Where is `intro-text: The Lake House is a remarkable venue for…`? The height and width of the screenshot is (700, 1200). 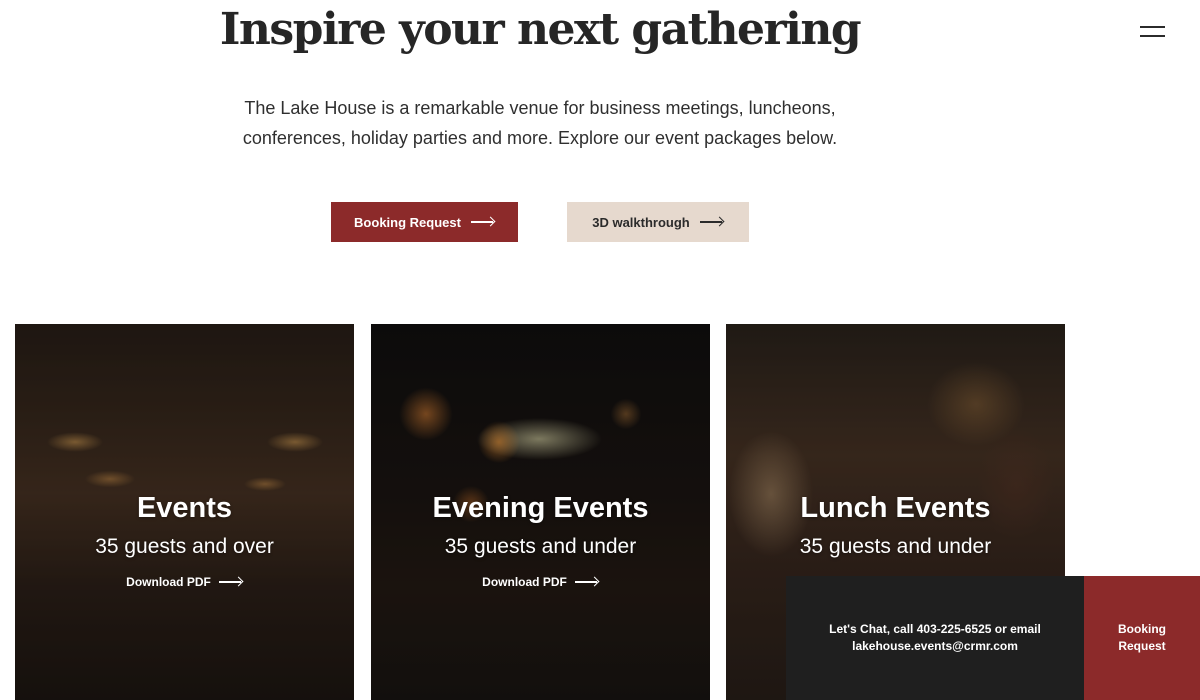 intro-text: The Lake House is a remarkable venue for… is located at coordinates (540, 123).